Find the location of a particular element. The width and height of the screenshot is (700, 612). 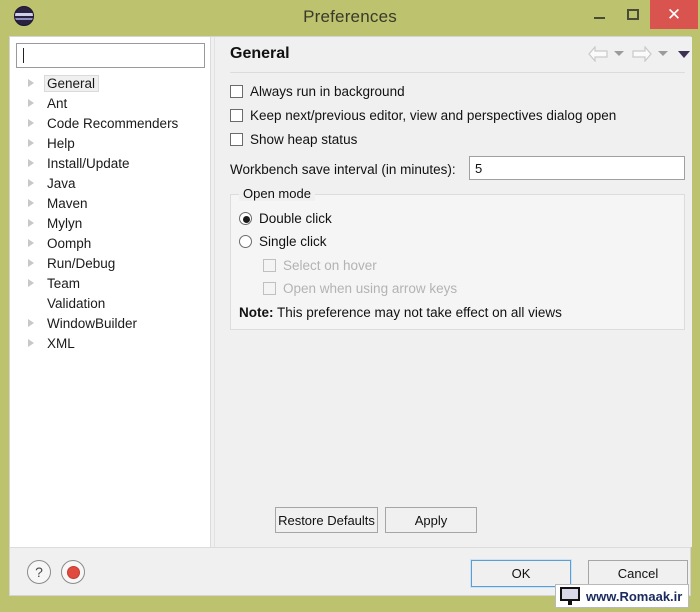

tree-item-label: Help is located at coordinates (61, 143).